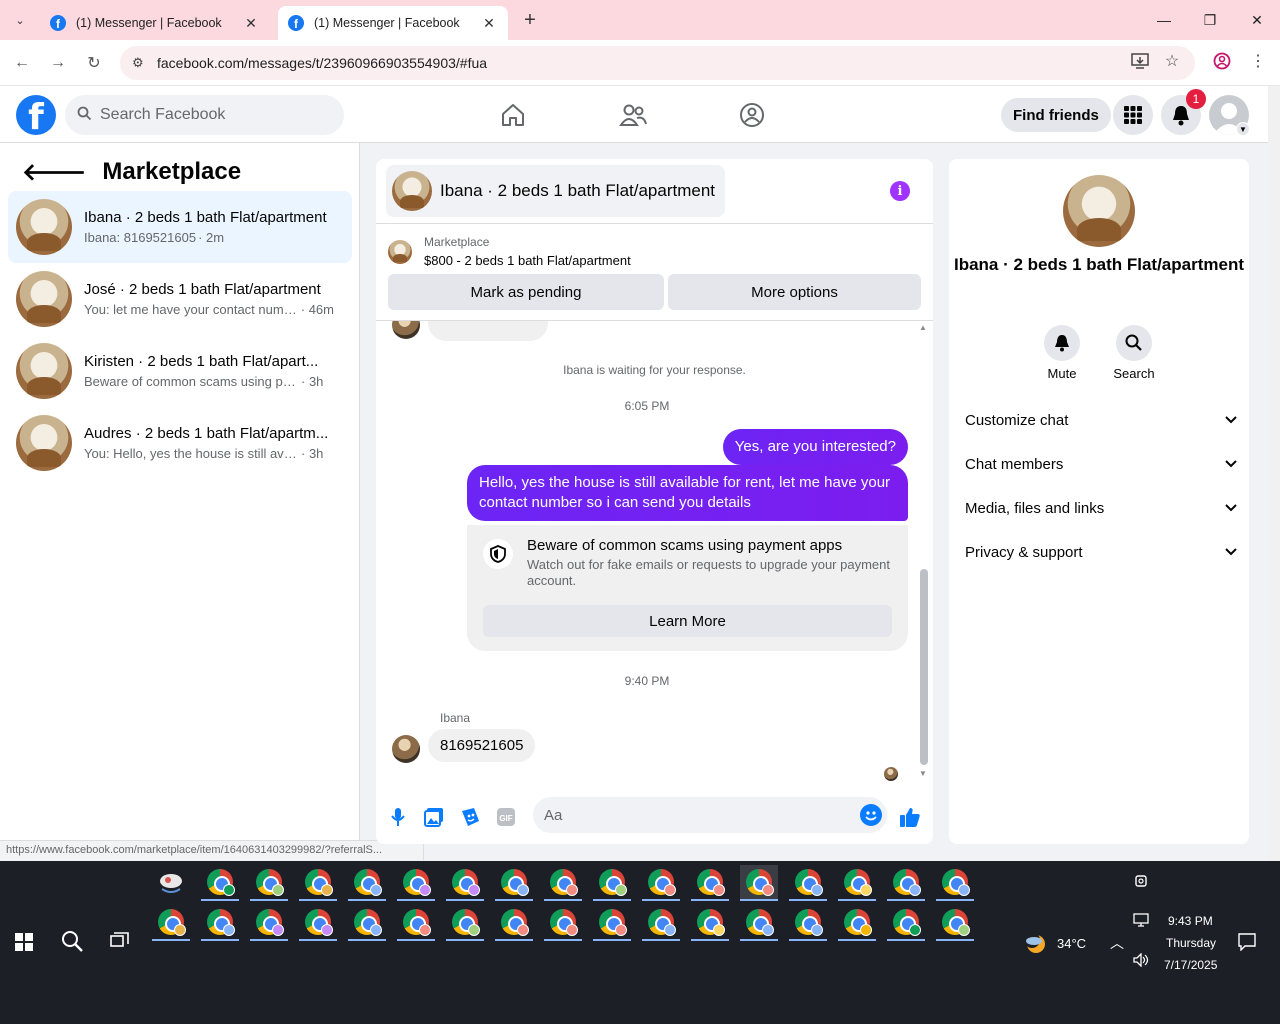 The height and width of the screenshot is (1024, 1280). What do you see at coordinates (36, 115) in the screenshot?
I see `facebook-logo-icon: f` at bounding box center [36, 115].